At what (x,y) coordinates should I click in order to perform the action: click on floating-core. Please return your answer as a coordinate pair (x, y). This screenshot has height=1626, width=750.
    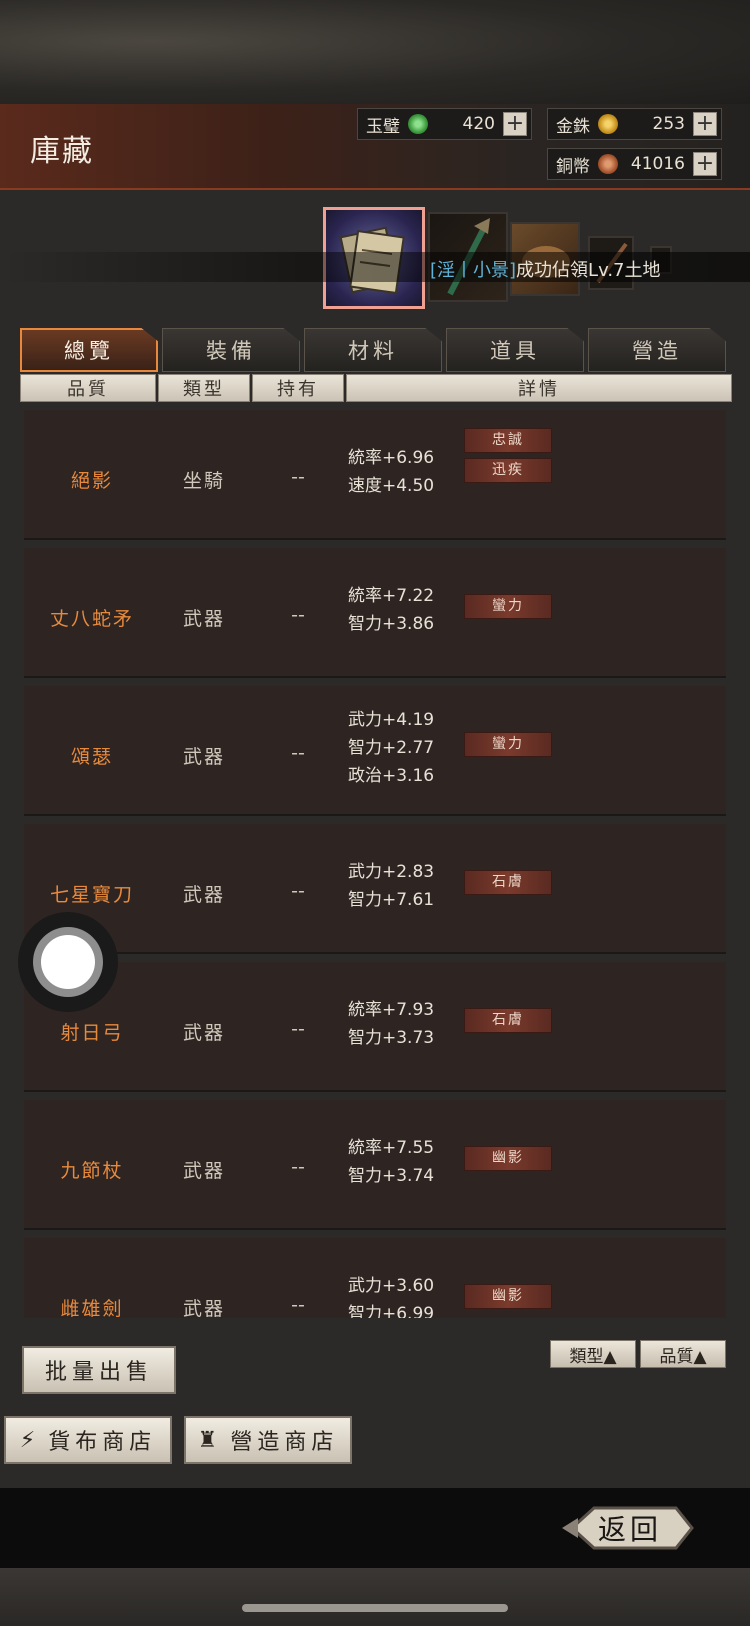
    Looking at the image, I should click on (68, 962).